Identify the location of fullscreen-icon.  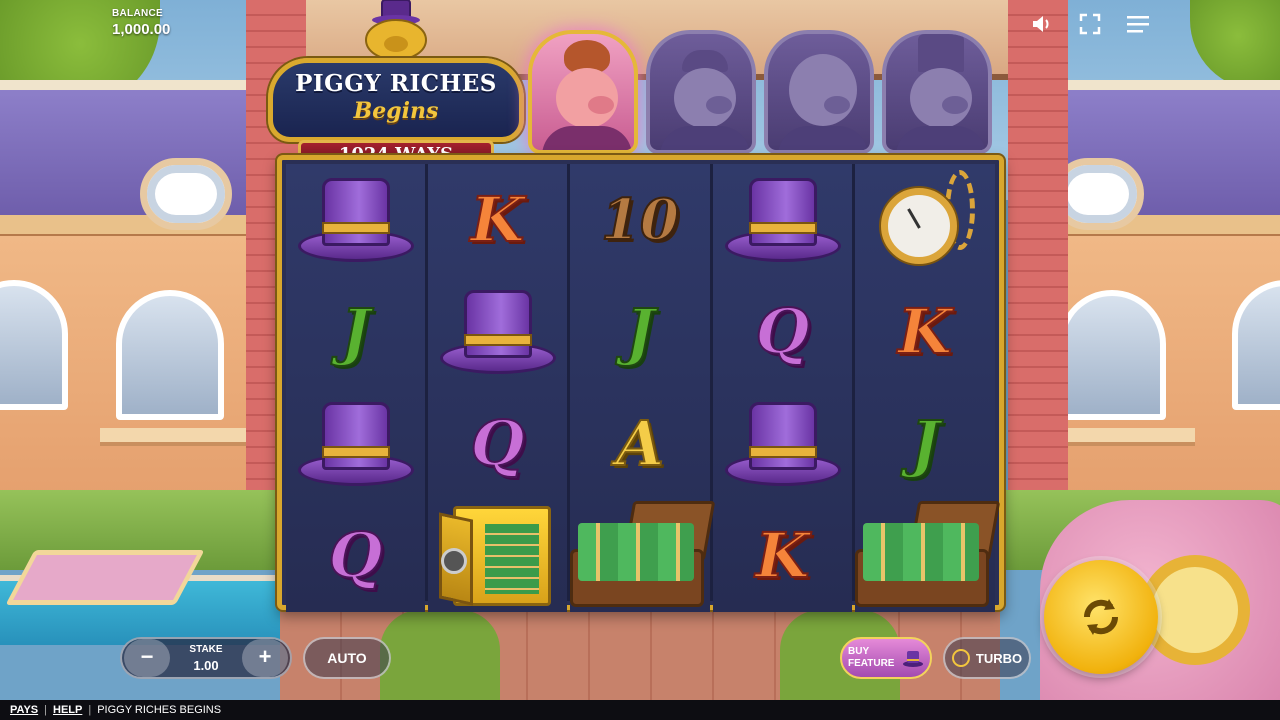
(1090, 24).